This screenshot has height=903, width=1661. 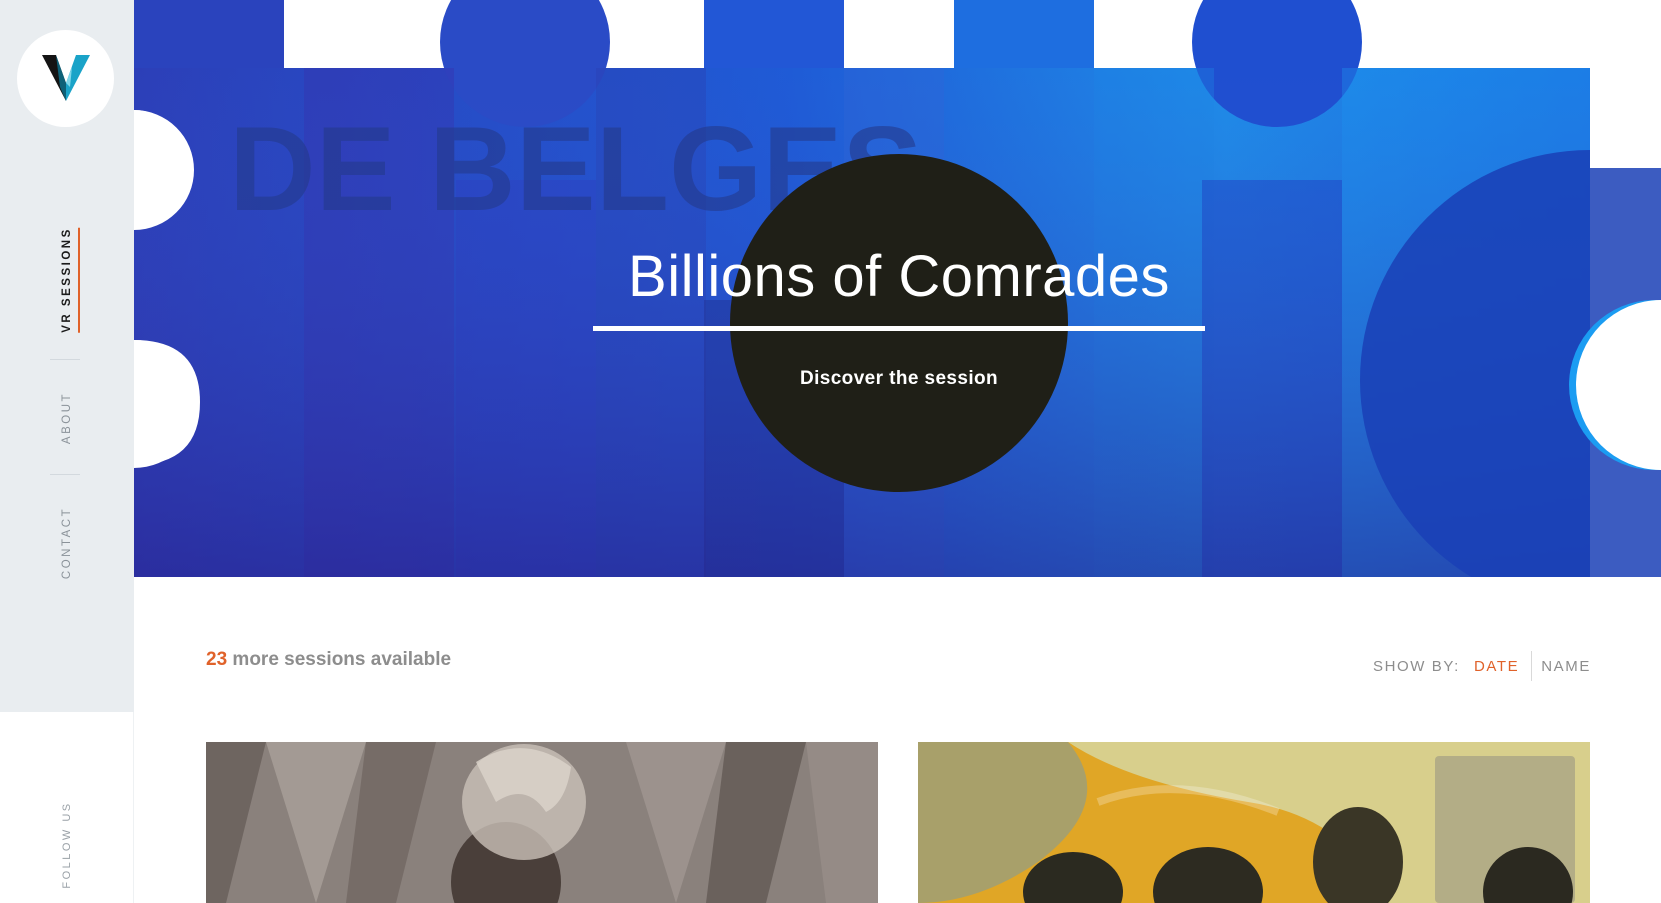 I want to click on logo, so click(x=65, y=78).